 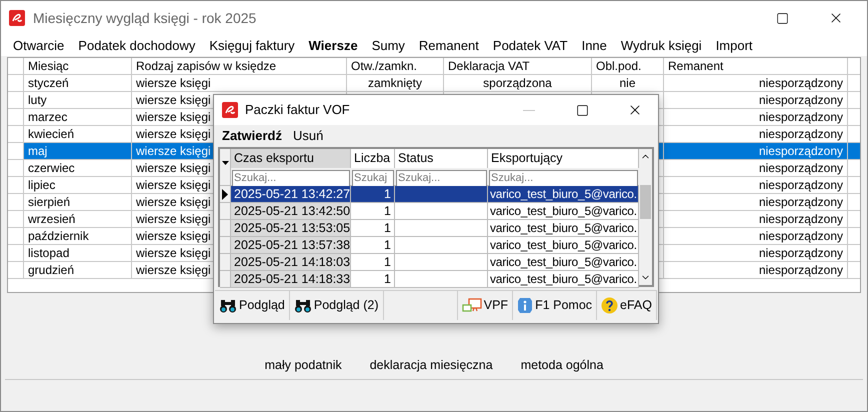 What do you see at coordinates (144, 18) in the screenshot?
I see `window-title: Miesięczny wygląd księgi - rok 2025` at bounding box center [144, 18].